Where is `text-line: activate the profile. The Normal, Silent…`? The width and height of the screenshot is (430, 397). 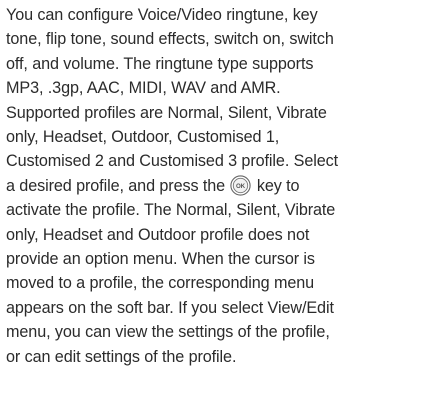
text-line: activate the profile. The Normal, Silent… is located at coordinates (171, 210).